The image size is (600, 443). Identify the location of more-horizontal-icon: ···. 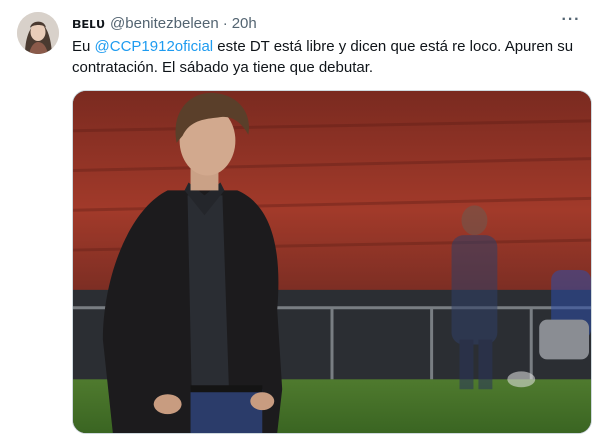
(571, 20).